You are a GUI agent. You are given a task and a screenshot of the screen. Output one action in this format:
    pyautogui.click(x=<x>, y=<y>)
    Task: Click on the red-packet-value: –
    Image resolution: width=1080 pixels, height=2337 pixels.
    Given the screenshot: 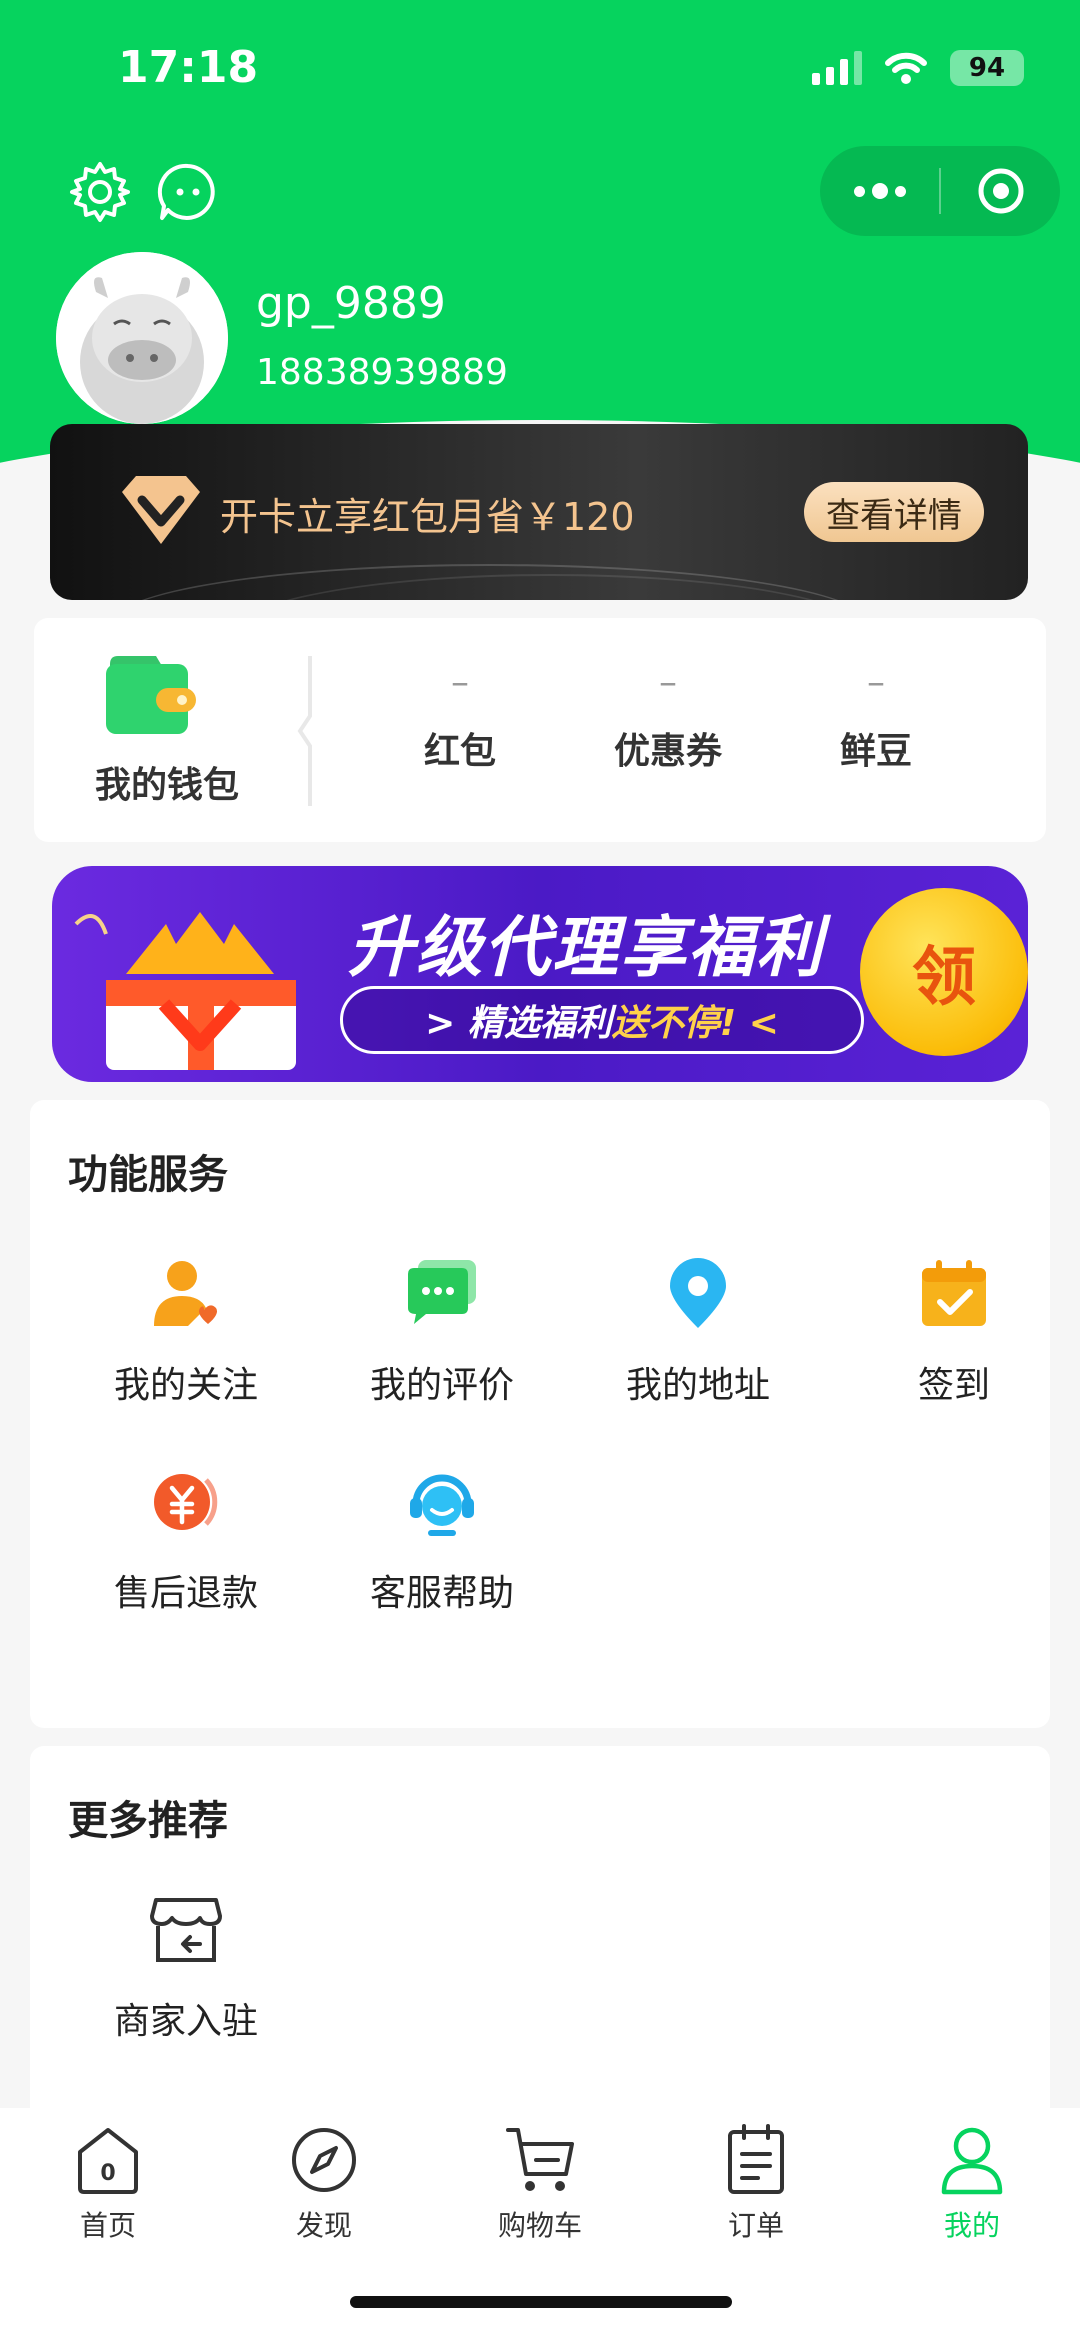 What is the action you would take?
    pyautogui.click(x=460, y=682)
    